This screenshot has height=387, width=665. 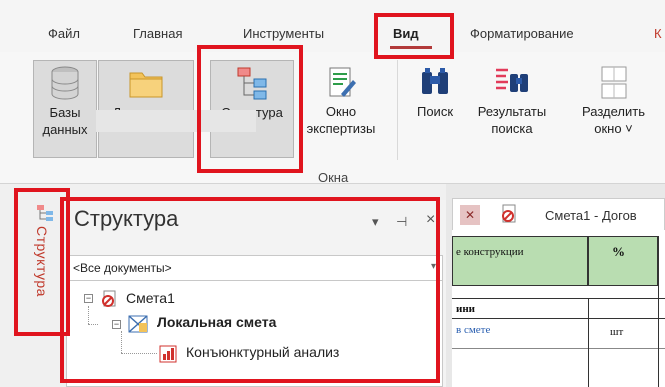 What do you see at coordinates (490, 252) in the screenshot?
I see `column-header-name: е конструкции` at bounding box center [490, 252].